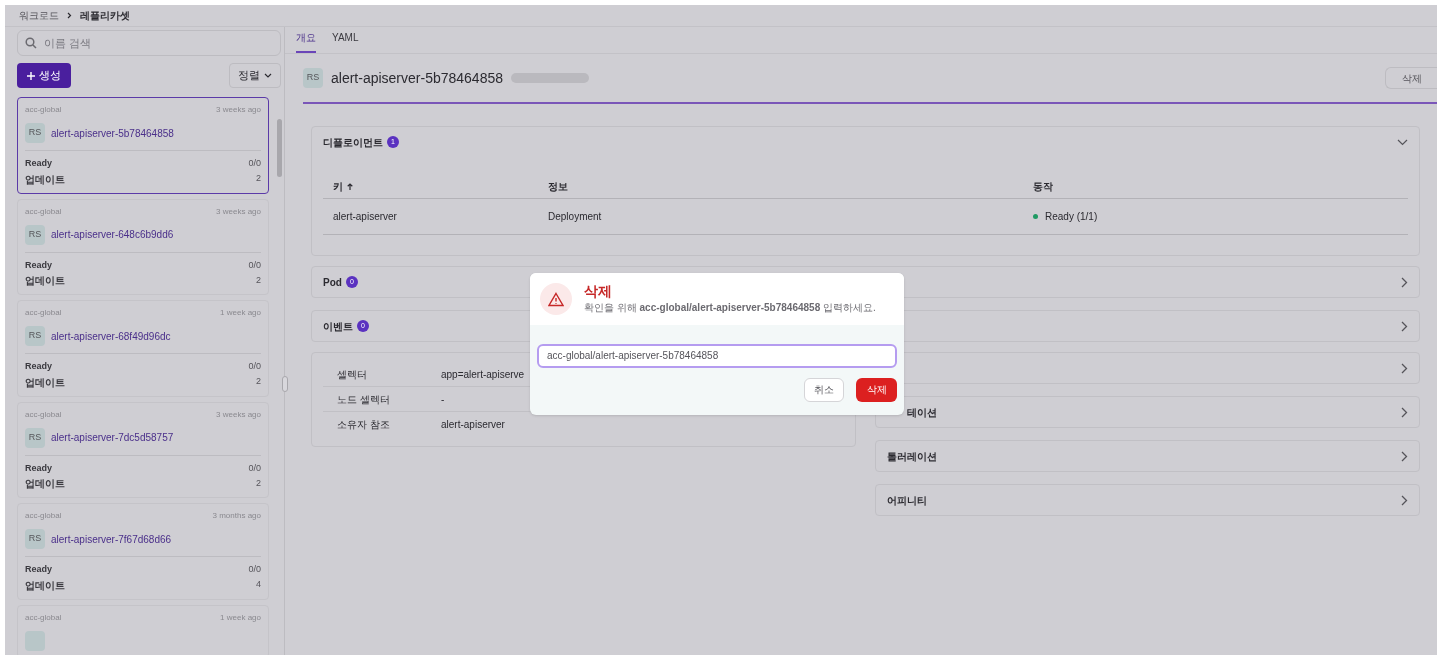  What do you see at coordinates (558, 187) in the screenshot?
I see `column-header: 정보` at bounding box center [558, 187].